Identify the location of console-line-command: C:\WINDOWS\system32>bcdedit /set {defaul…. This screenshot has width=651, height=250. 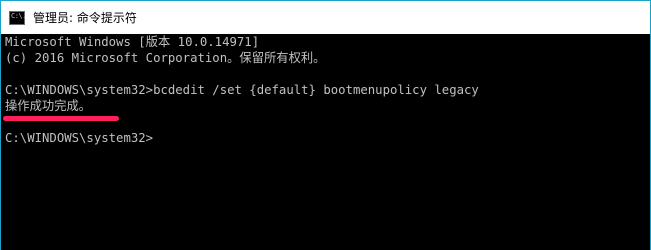
(242, 90).